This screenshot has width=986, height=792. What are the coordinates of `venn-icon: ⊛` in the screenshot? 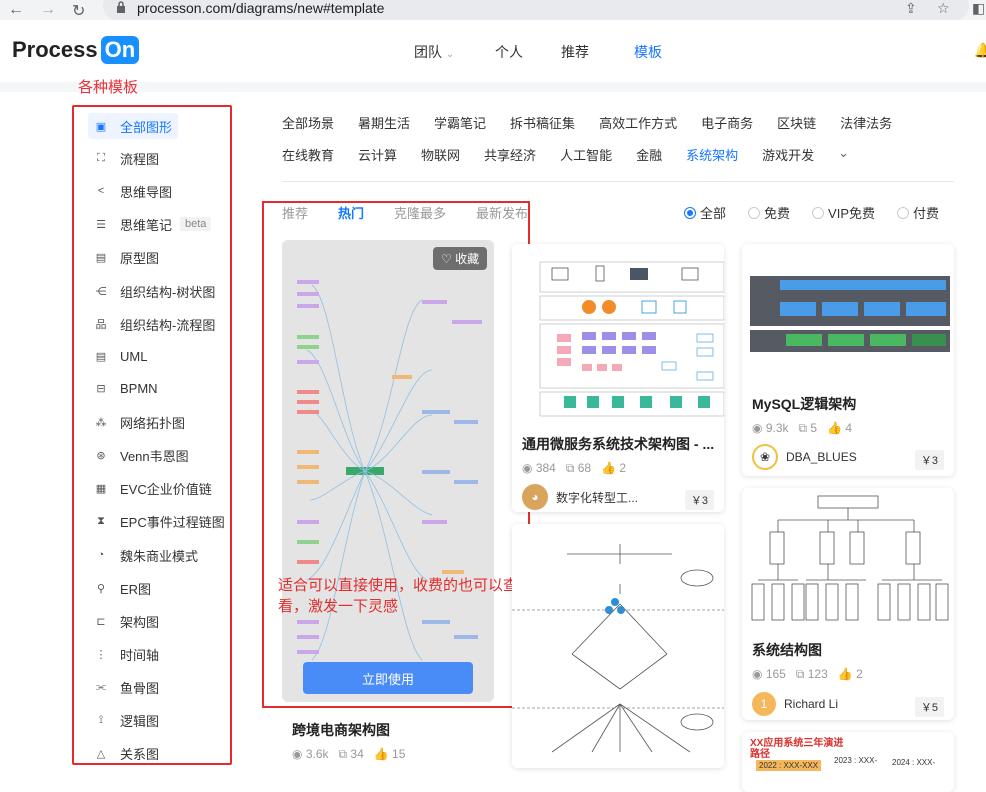 It's located at (101, 455).